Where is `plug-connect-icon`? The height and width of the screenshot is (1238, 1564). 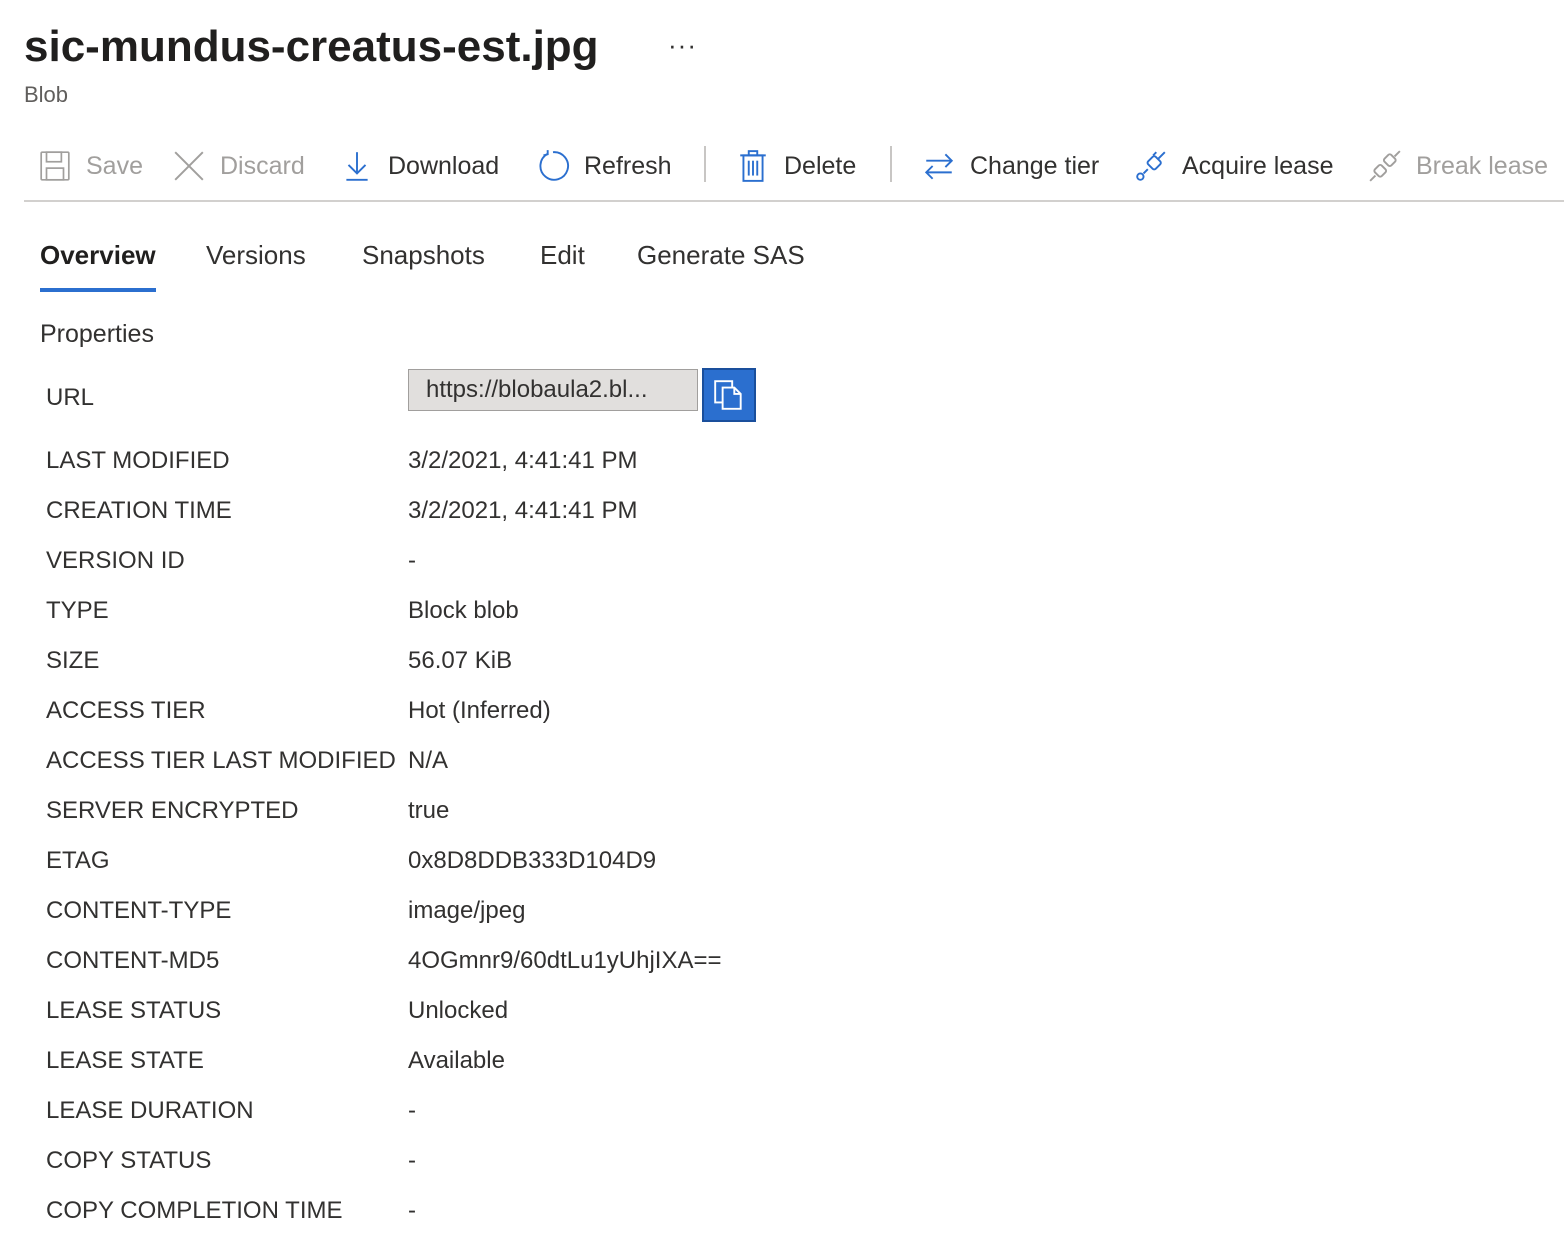
plug-connect-icon is located at coordinates (1151, 166).